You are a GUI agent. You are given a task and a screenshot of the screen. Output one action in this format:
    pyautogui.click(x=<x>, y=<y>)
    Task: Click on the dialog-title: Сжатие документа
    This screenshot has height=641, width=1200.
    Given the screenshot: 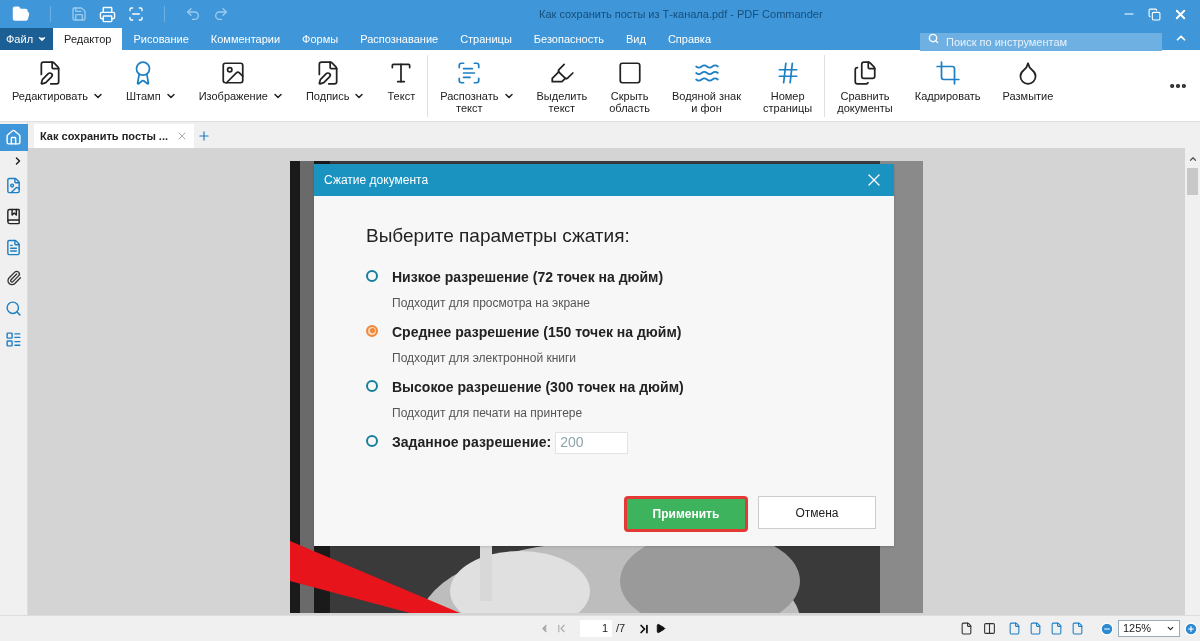 What is the action you would take?
    pyautogui.click(x=376, y=180)
    